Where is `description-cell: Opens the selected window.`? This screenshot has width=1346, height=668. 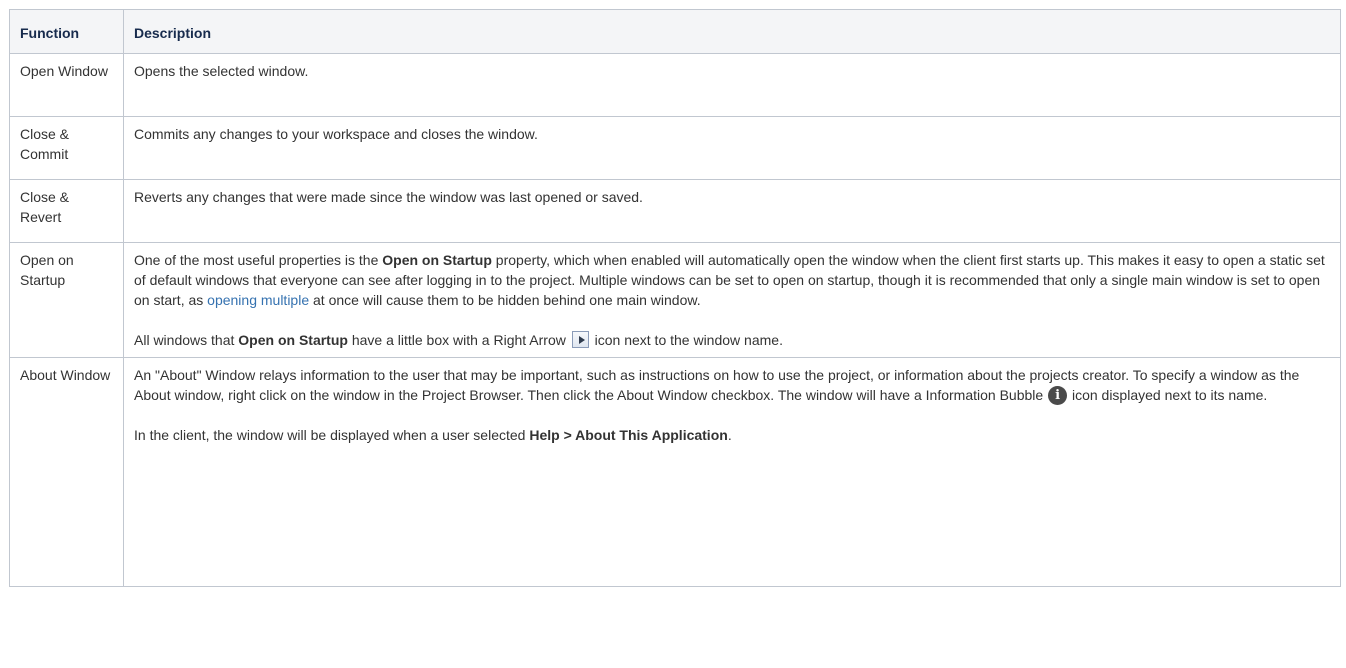 description-cell: Opens the selected window. is located at coordinates (732, 85).